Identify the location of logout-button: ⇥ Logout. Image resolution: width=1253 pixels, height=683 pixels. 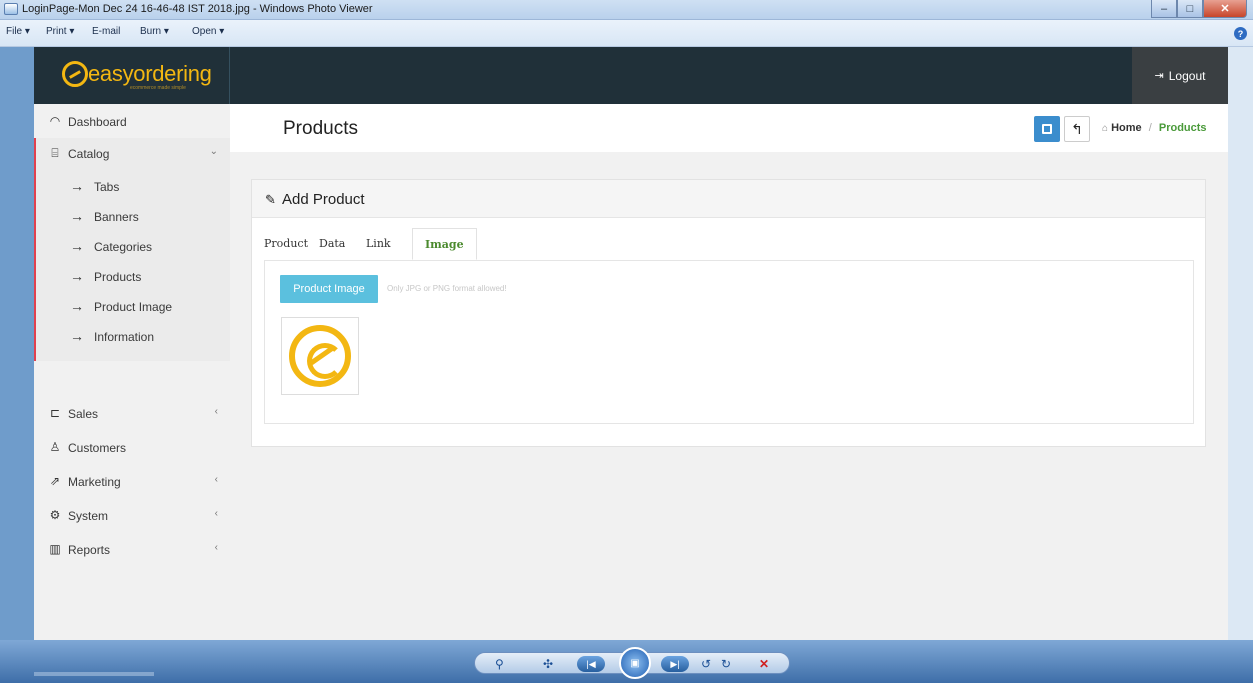
(1180, 75).